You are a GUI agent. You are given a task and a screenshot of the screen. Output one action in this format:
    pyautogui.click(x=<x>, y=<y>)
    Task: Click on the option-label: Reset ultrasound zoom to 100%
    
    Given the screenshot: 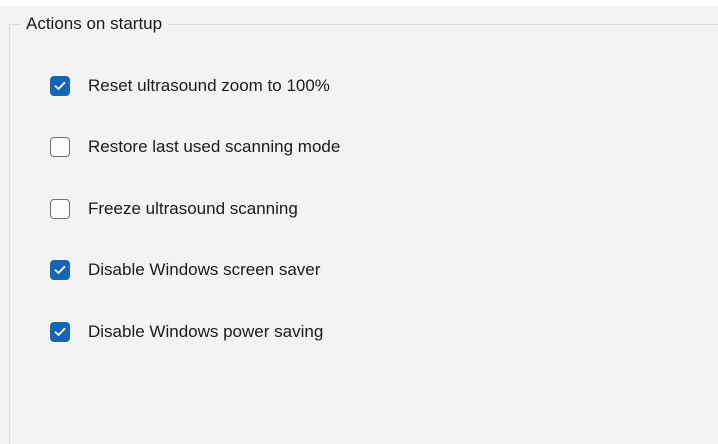 What is the action you would take?
    pyautogui.click(x=209, y=85)
    